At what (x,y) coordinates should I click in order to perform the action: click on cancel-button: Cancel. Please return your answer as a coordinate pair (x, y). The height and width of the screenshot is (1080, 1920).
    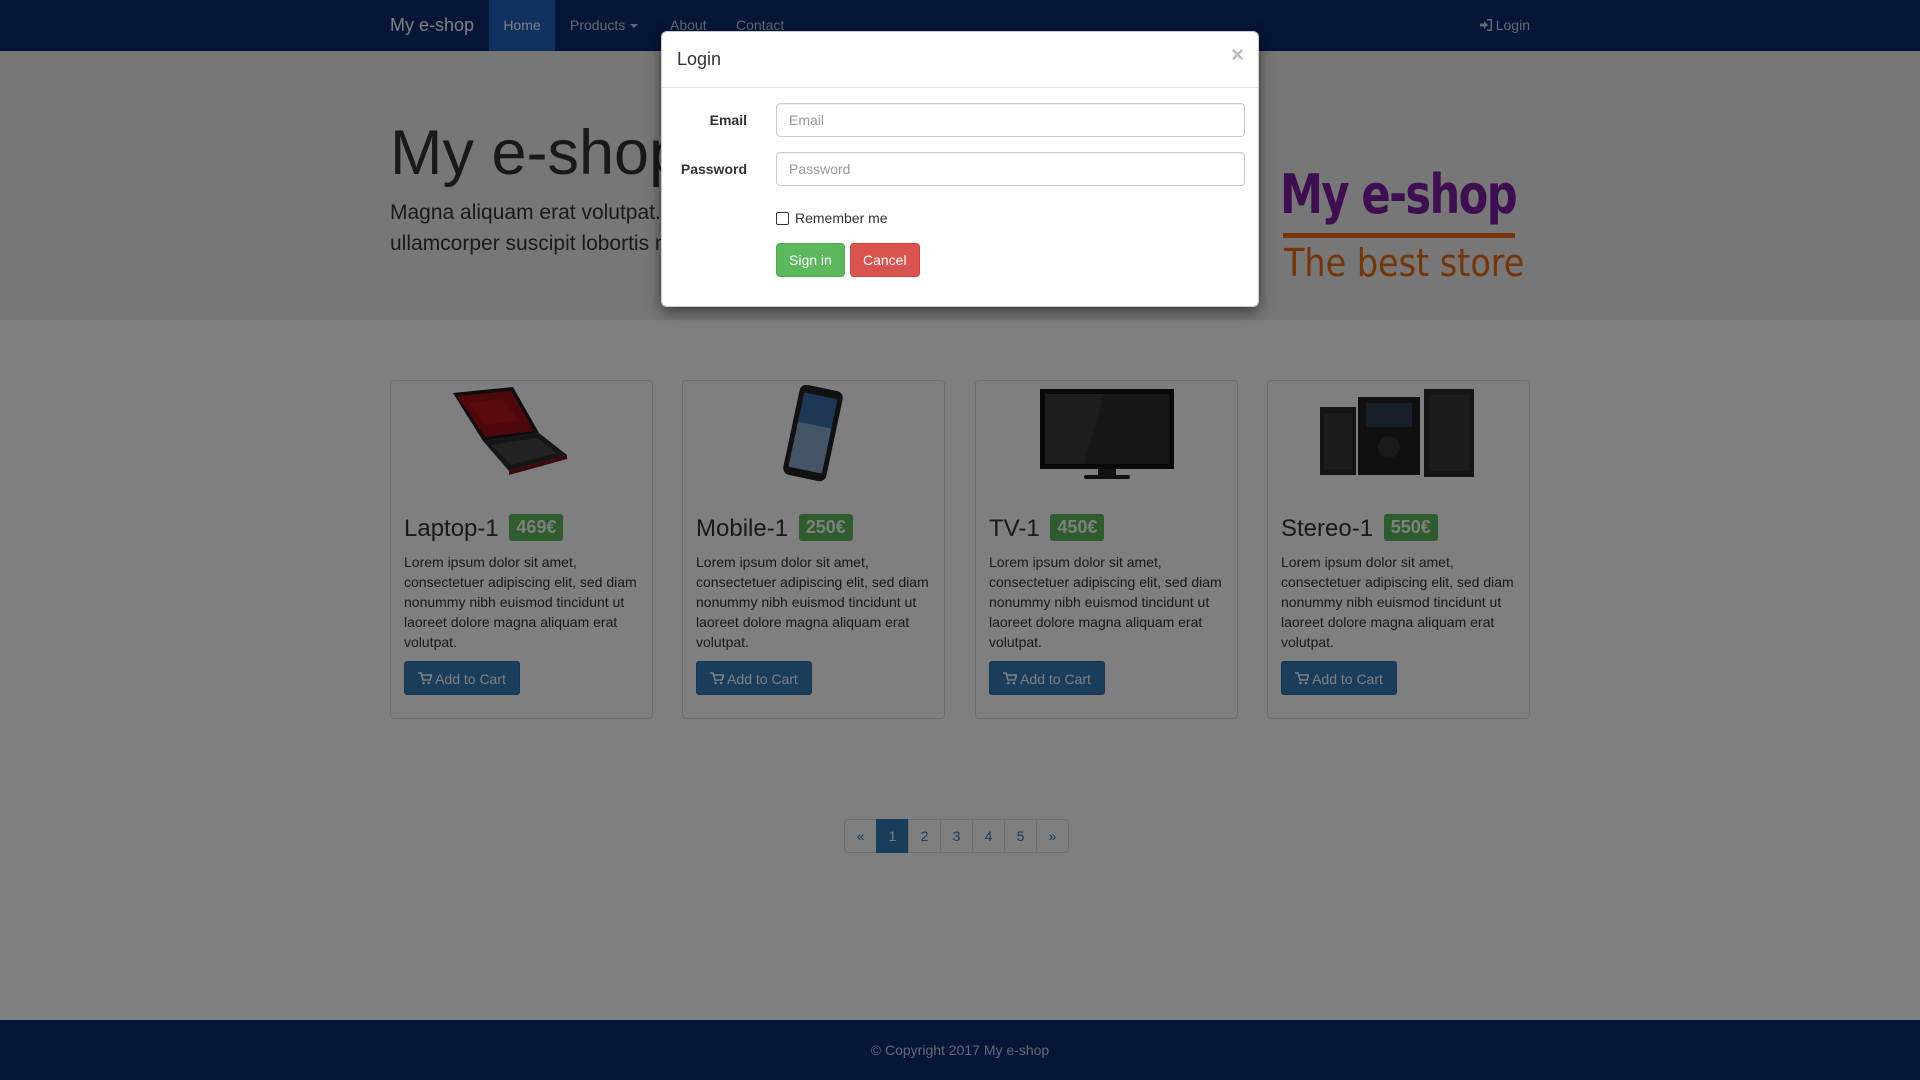
    Looking at the image, I should click on (885, 260).